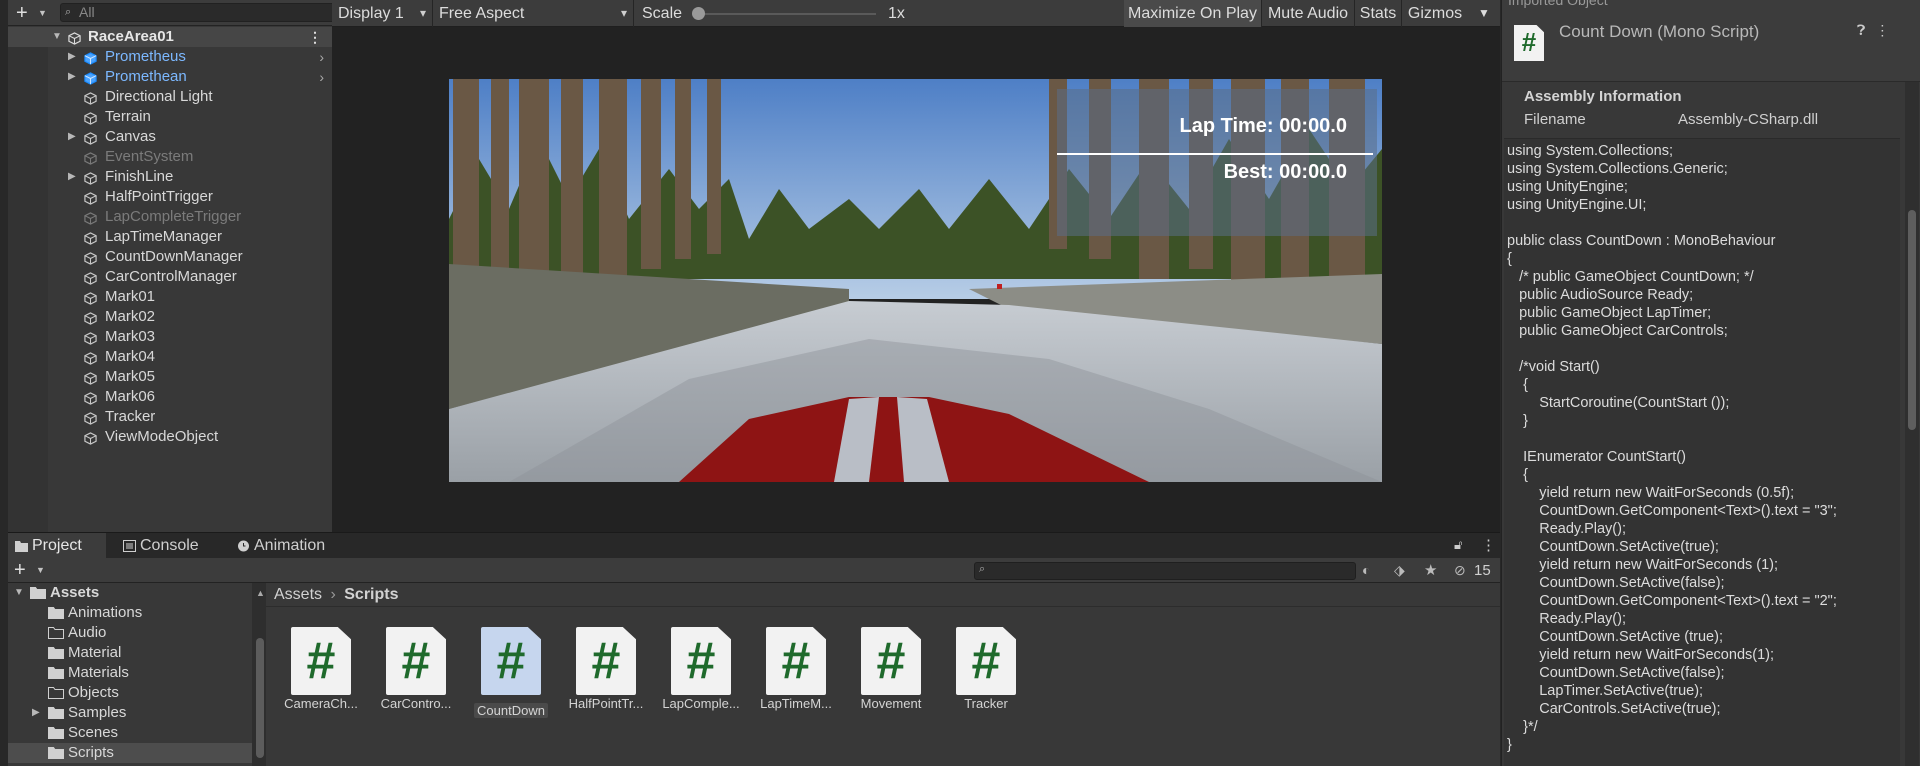  I want to click on folder-tree-scroll-thumb, so click(260, 698).